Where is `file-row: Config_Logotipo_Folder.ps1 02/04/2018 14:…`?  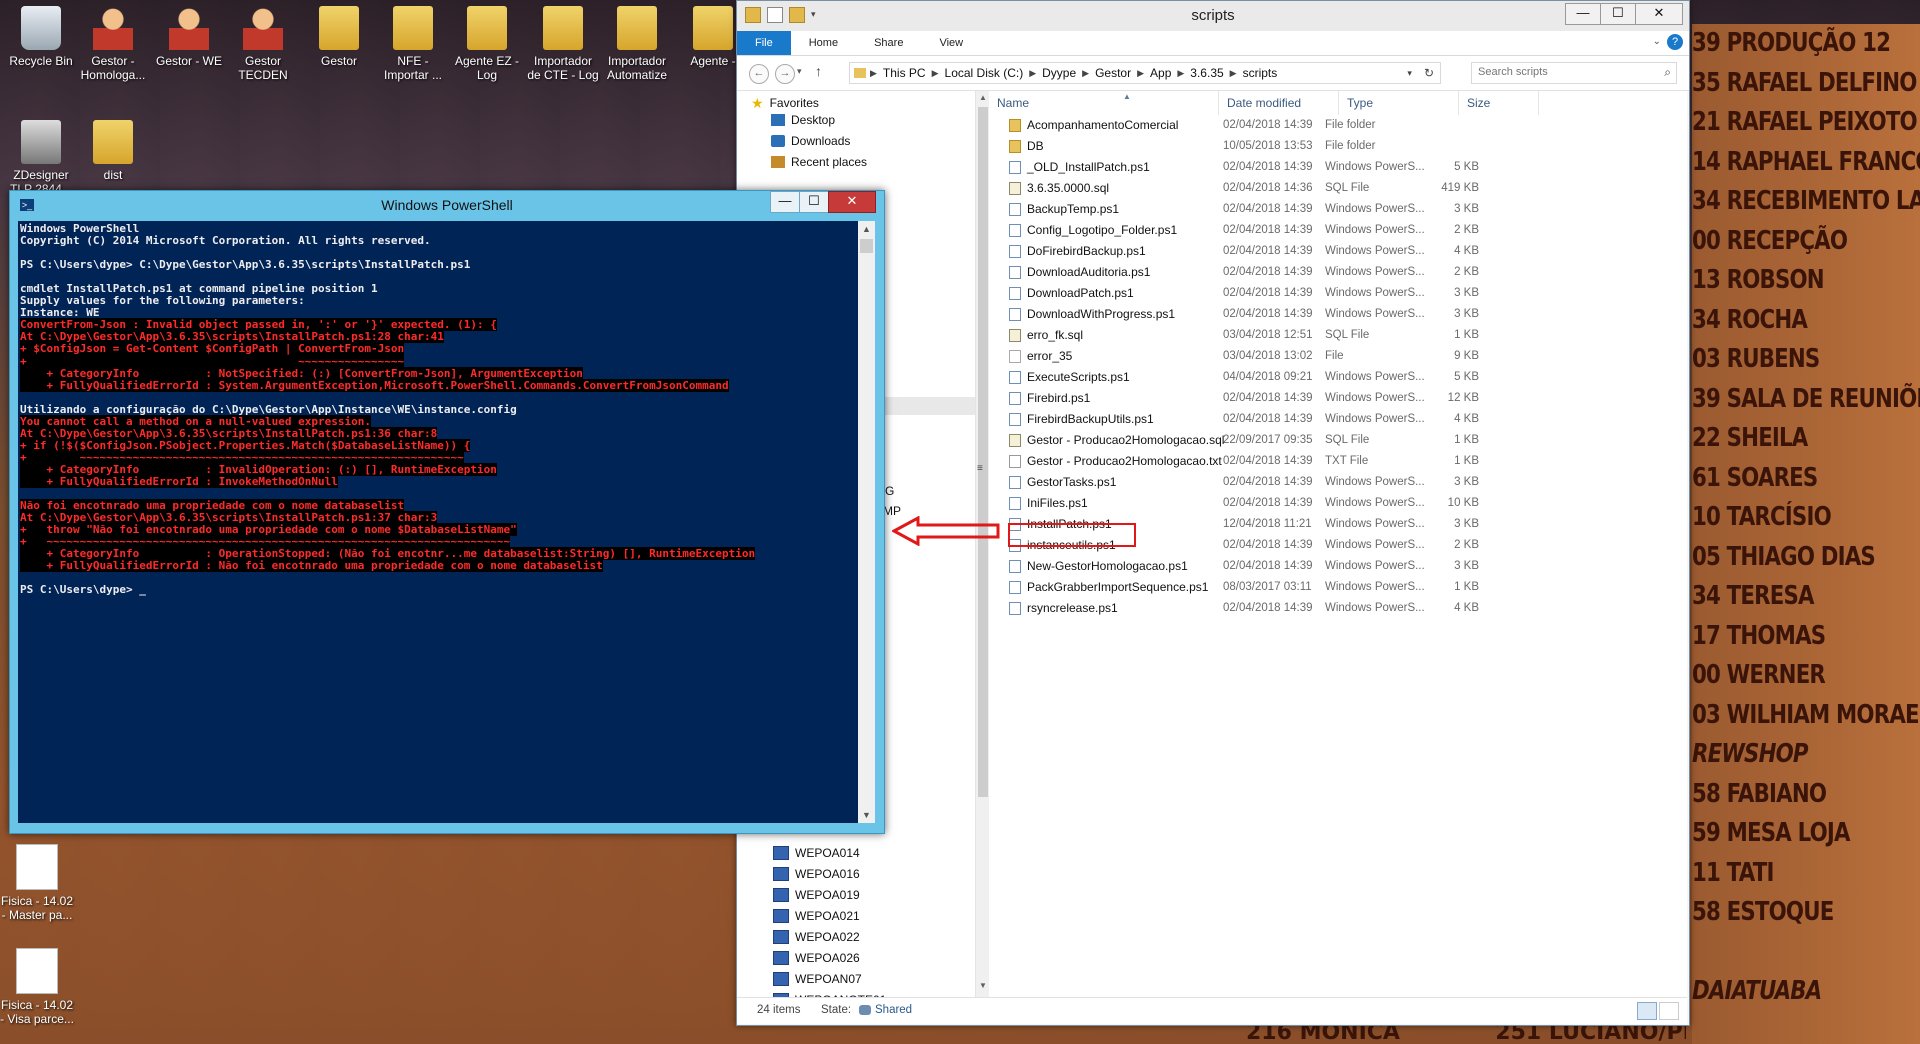 file-row: Config_Logotipo_Folder.ps1 02/04/2018 14:… is located at coordinates (1289, 230).